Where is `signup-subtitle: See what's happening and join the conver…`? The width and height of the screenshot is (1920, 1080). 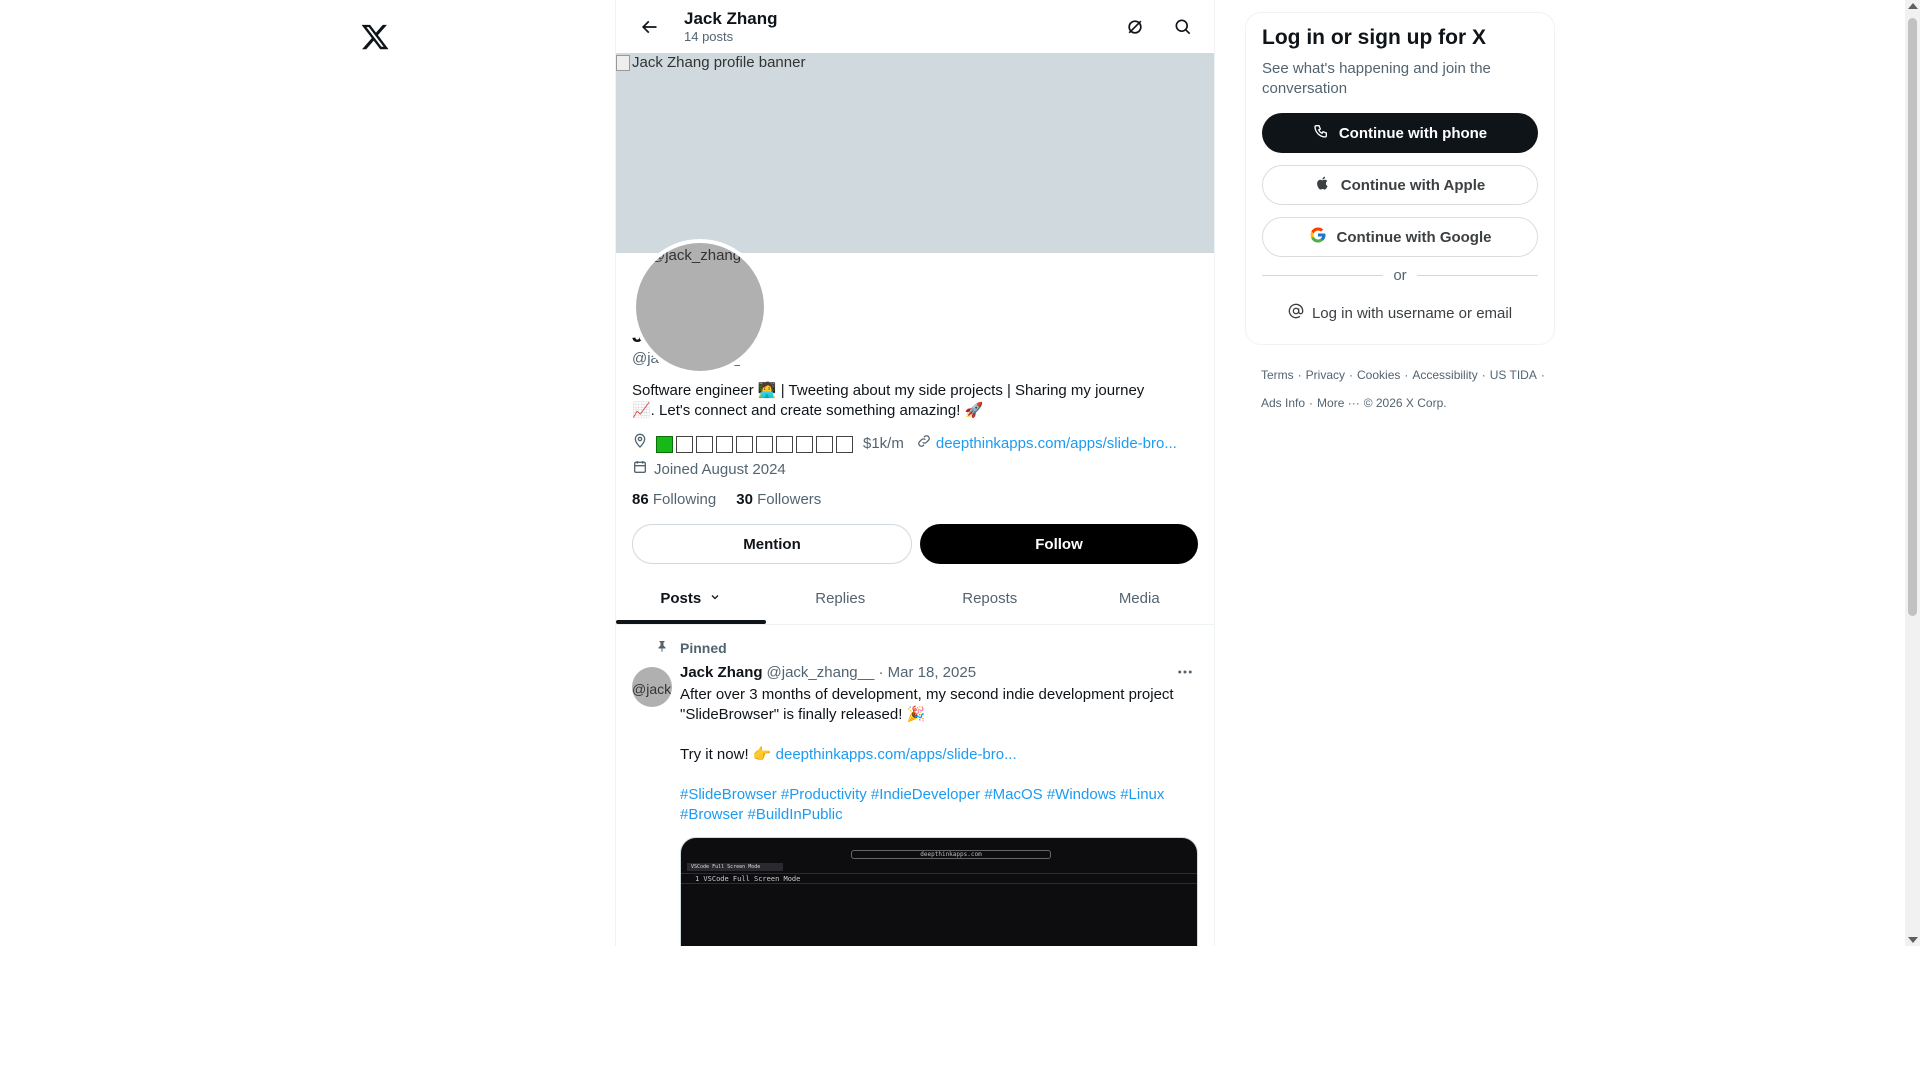 signup-subtitle: See what's happening and join the conver… is located at coordinates (1376, 78).